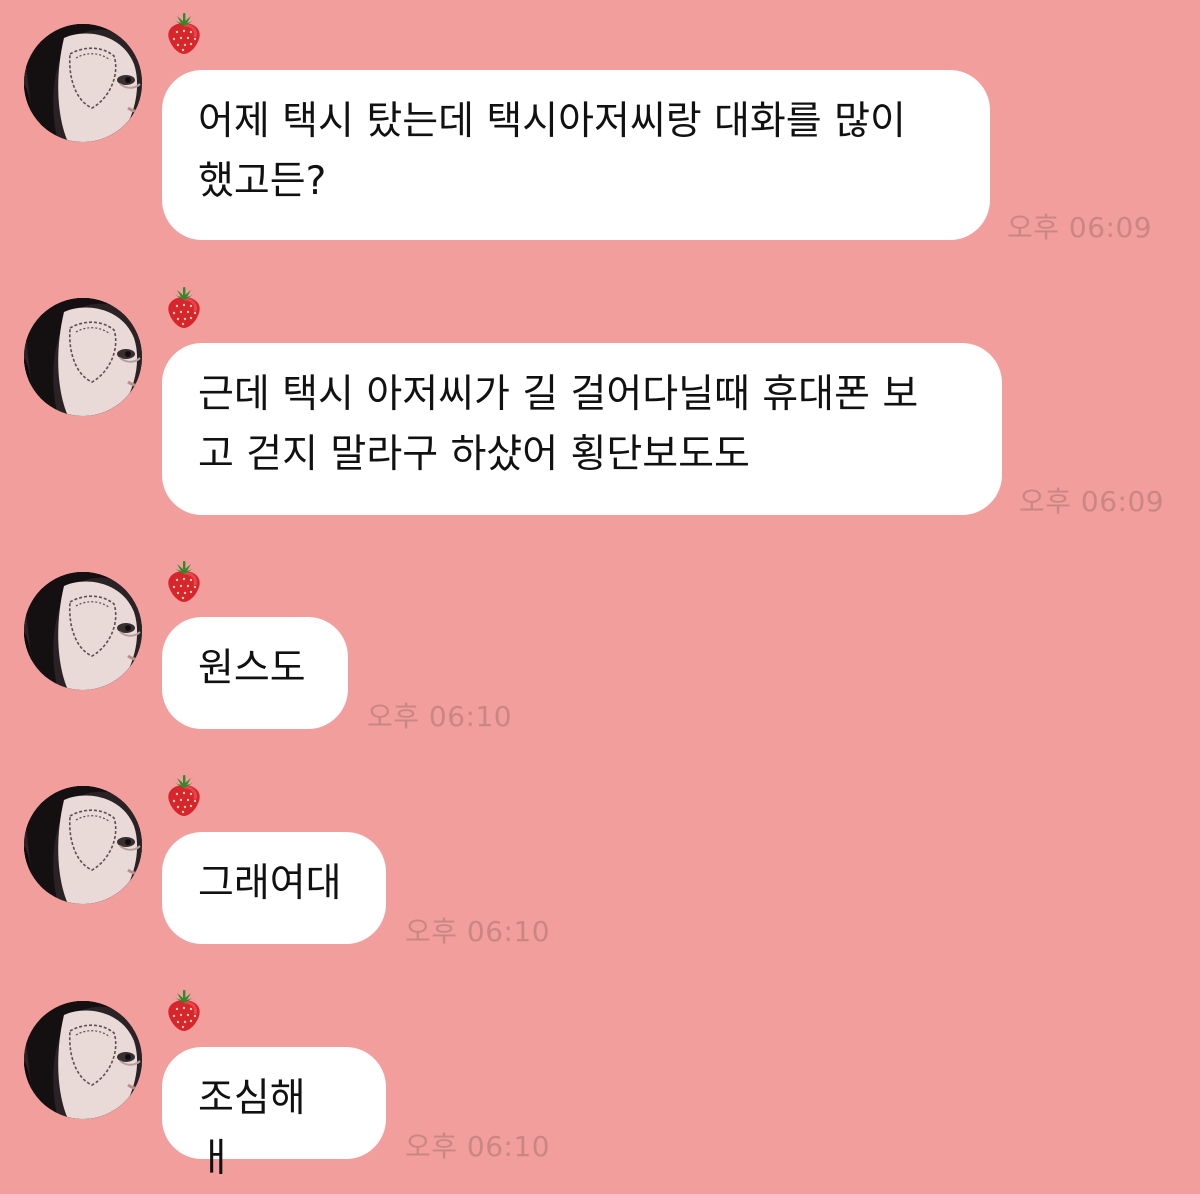 This screenshot has width=1200, height=1194. Describe the element at coordinates (255, 673) in the screenshot. I see `message-bubble: 원스도` at that location.